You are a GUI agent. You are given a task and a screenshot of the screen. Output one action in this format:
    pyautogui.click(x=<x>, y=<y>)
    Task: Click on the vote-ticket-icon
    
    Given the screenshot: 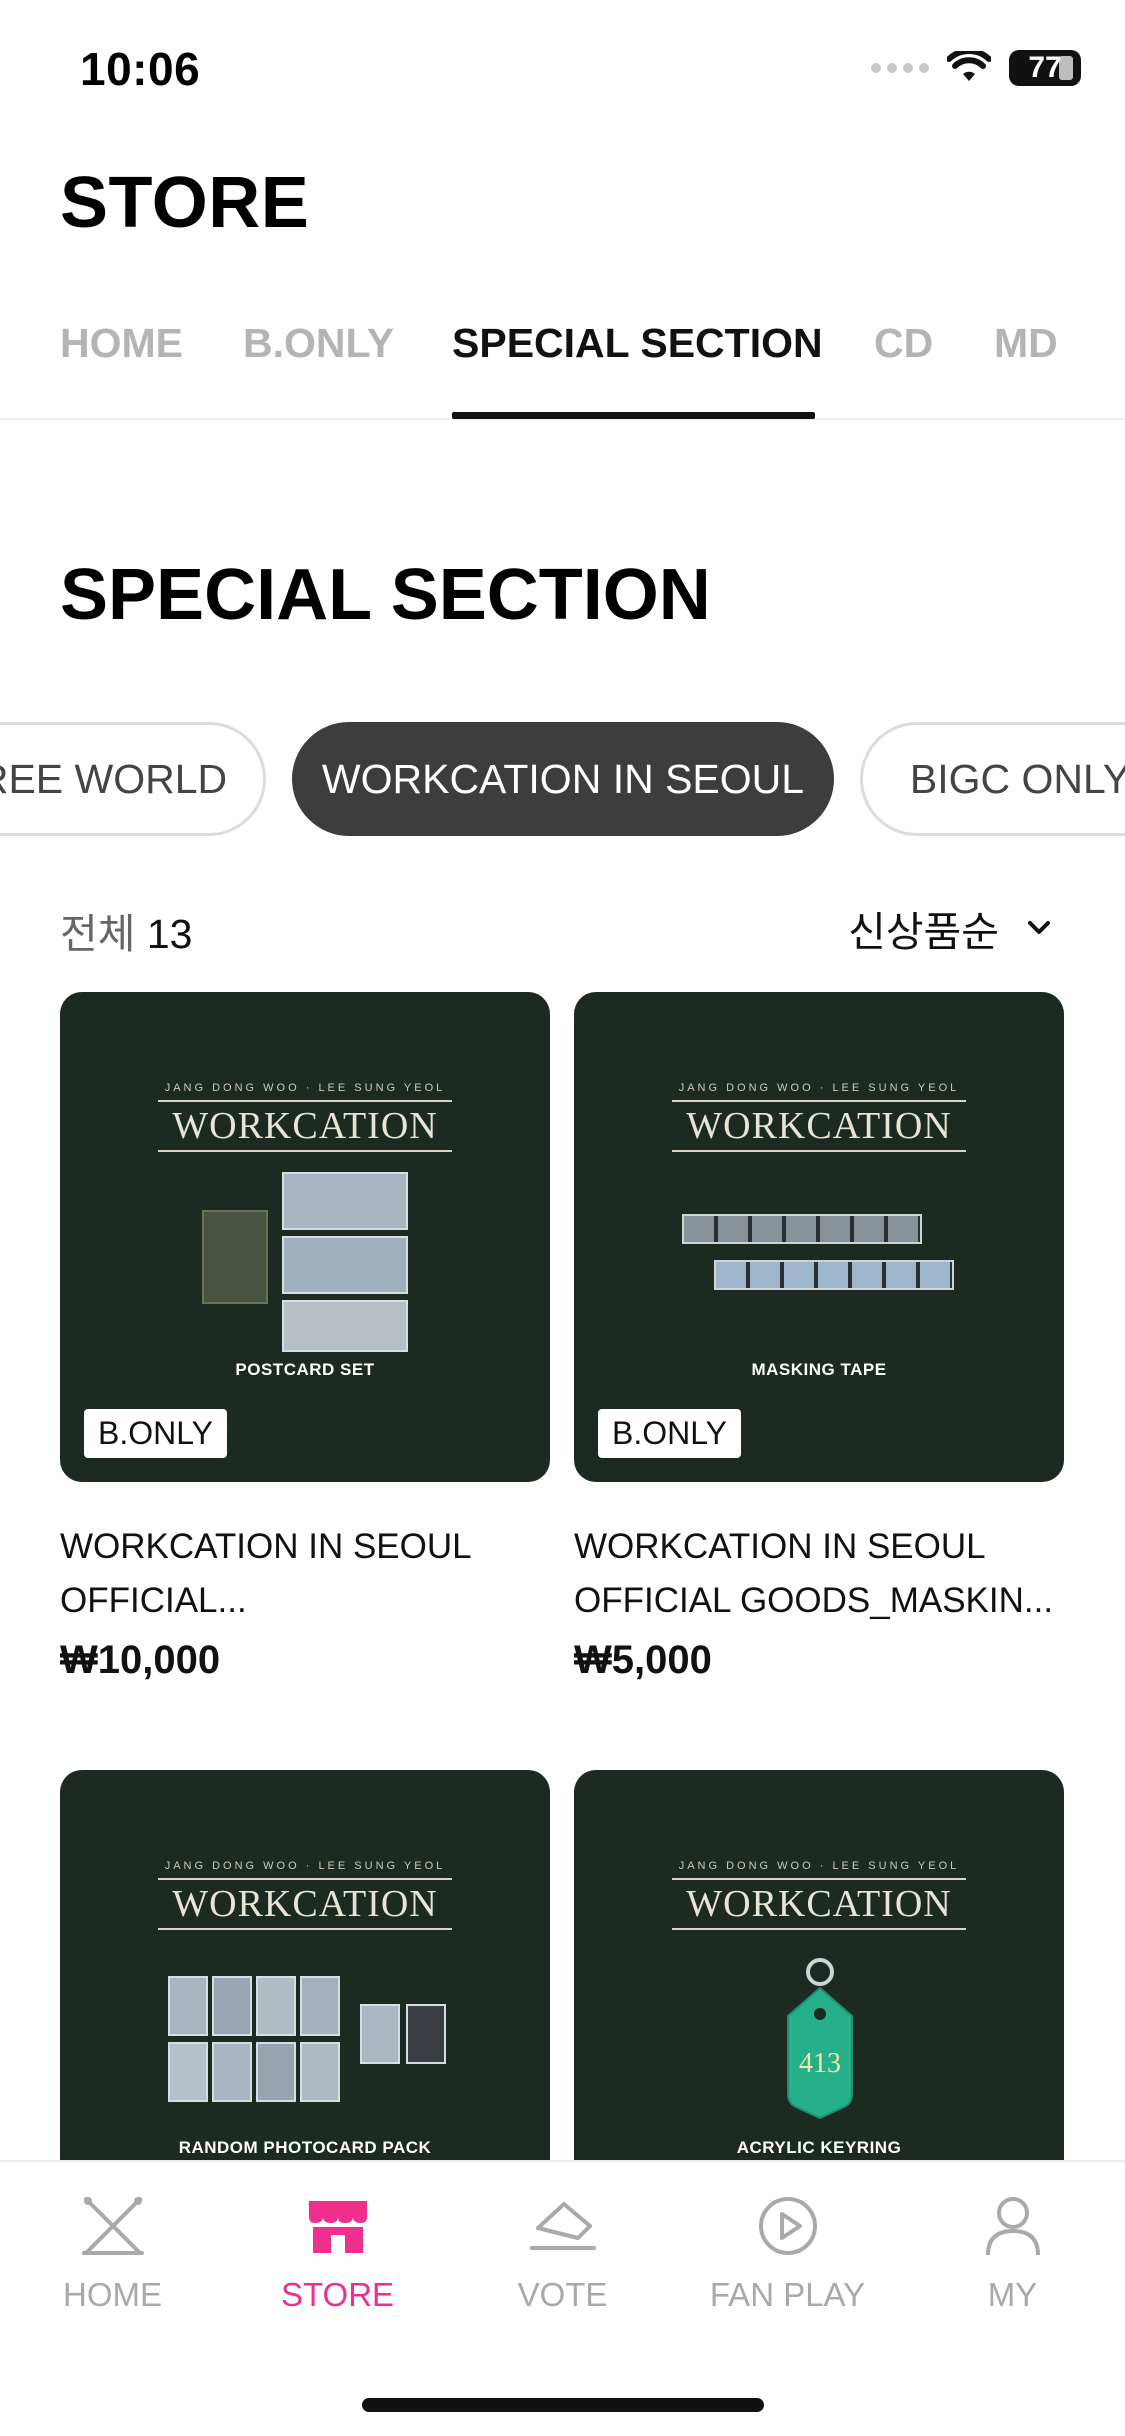 What is the action you would take?
    pyautogui.click(x=562, y=2226)
    